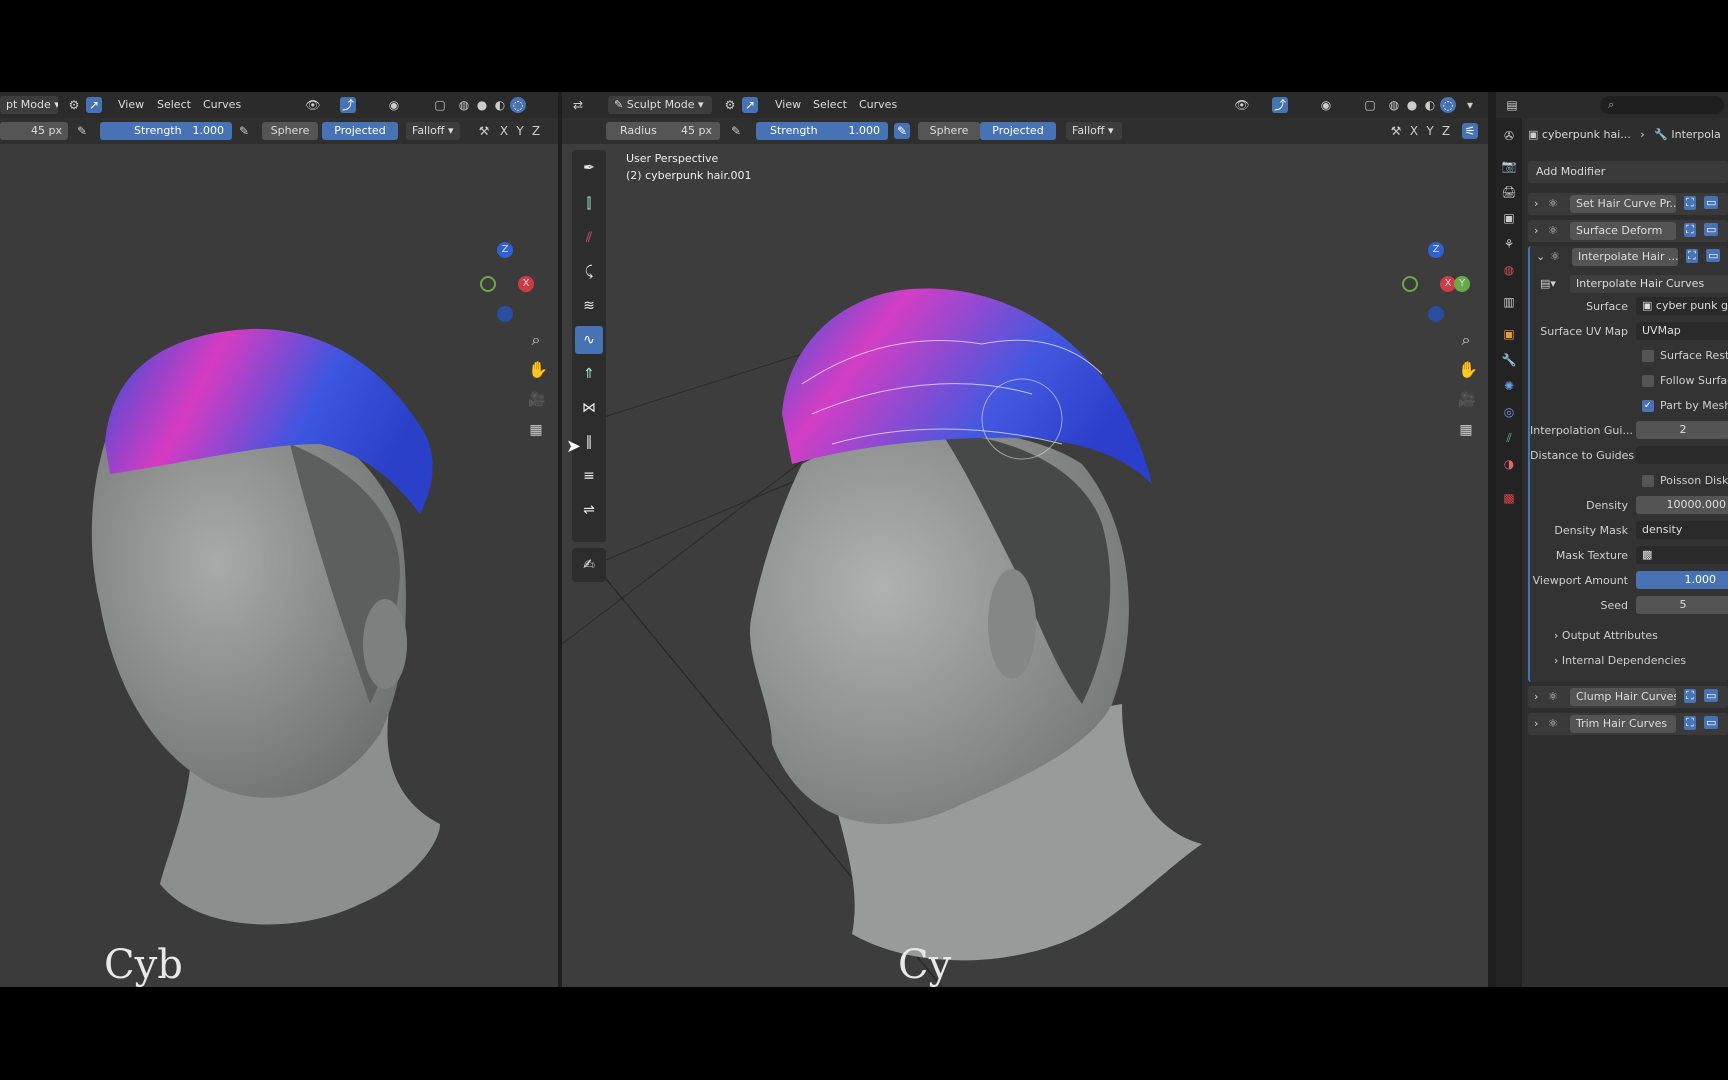 The height and width of the screenshot is (1080, 1728). I want to click on add-tool-icon: ≋, so click(589, 306).